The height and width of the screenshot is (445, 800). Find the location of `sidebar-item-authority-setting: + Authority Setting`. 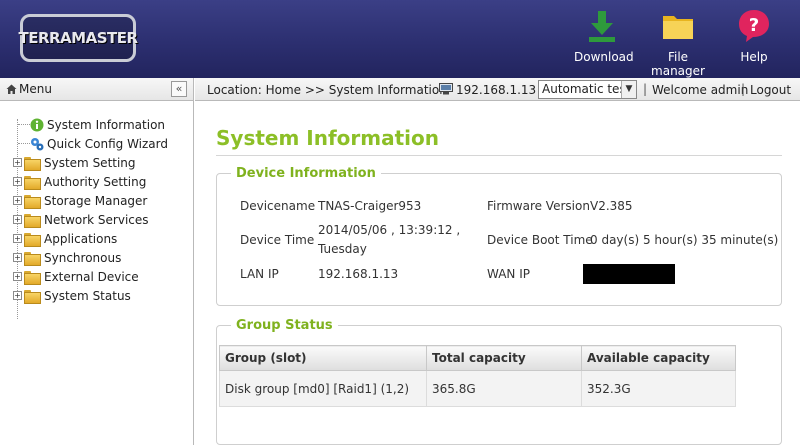

sidebar-item-authority-setting: + Authority Setting is located at coordinates (96, 181).